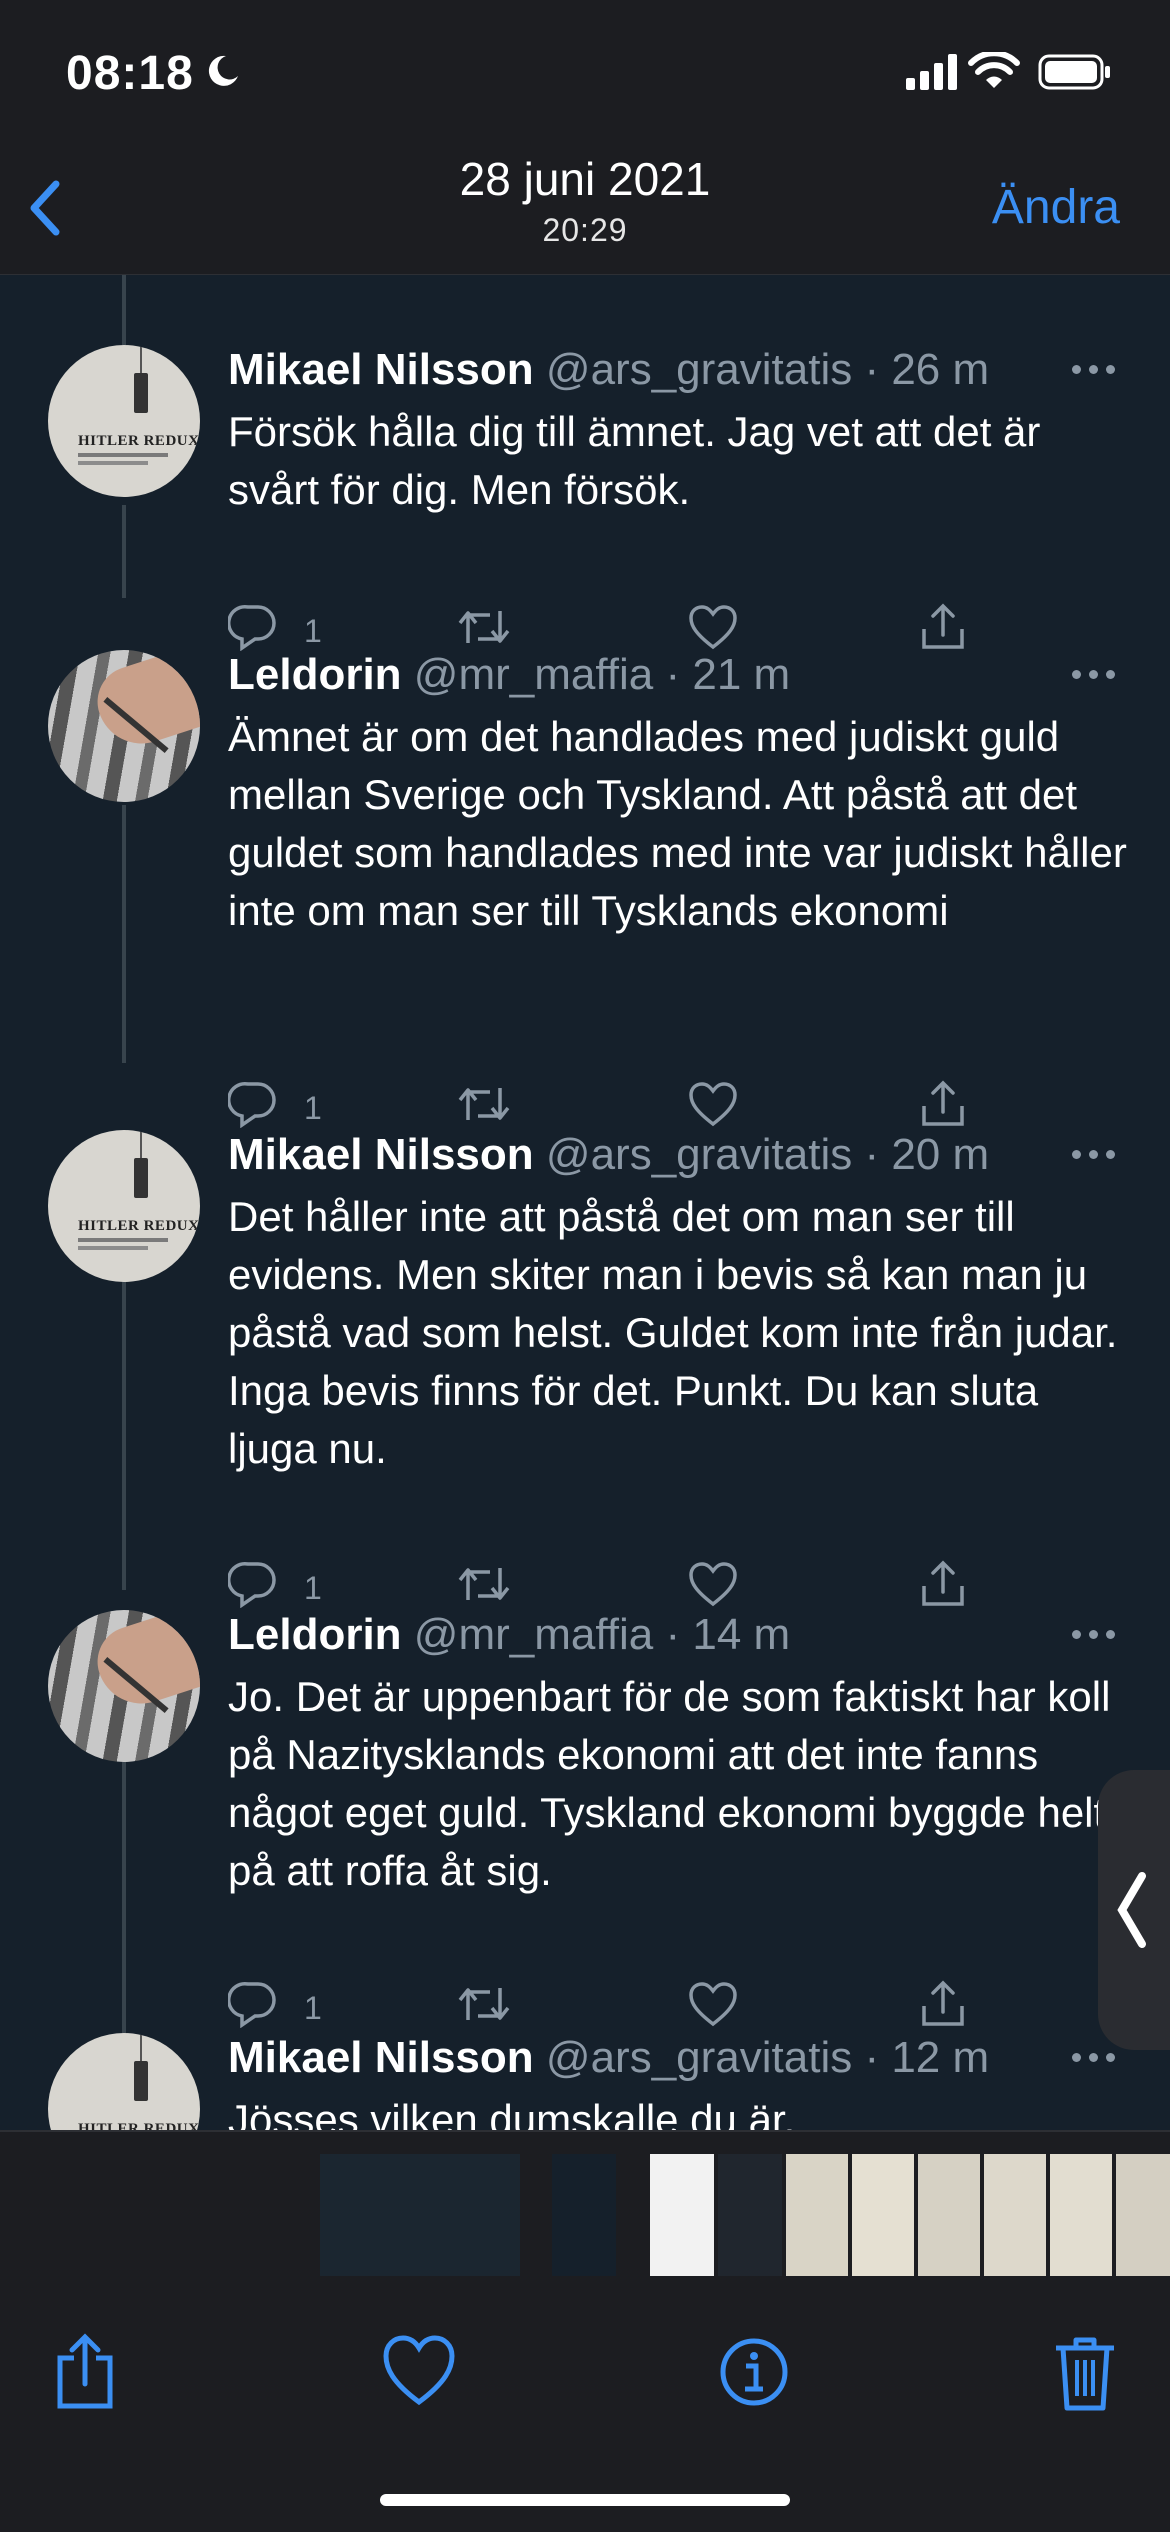  I want to click on edit-button: Ändra, so click(1056, 207).